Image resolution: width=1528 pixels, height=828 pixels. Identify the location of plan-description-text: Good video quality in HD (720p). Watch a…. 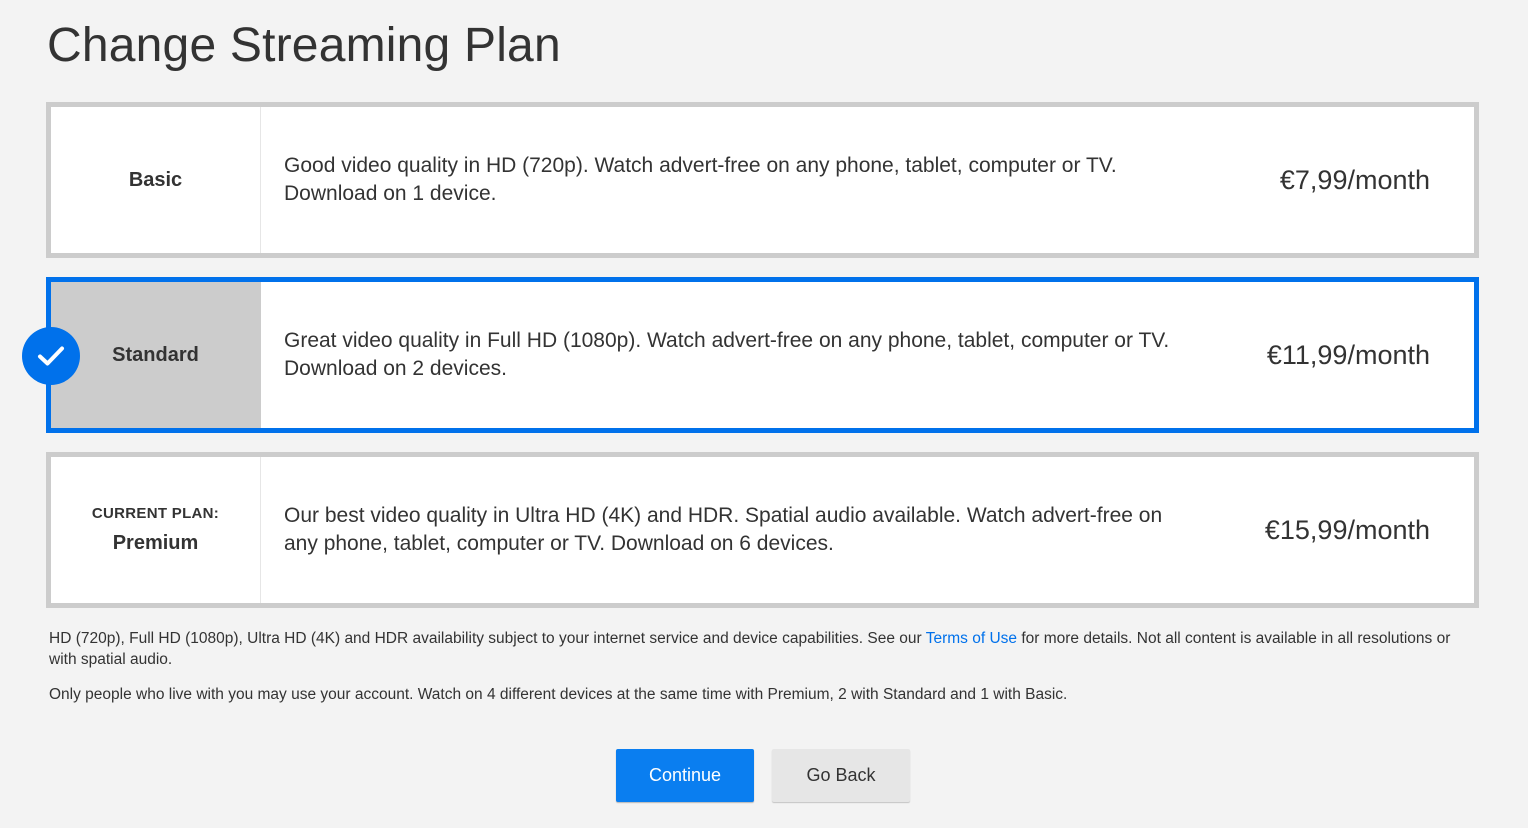
(700, 179).